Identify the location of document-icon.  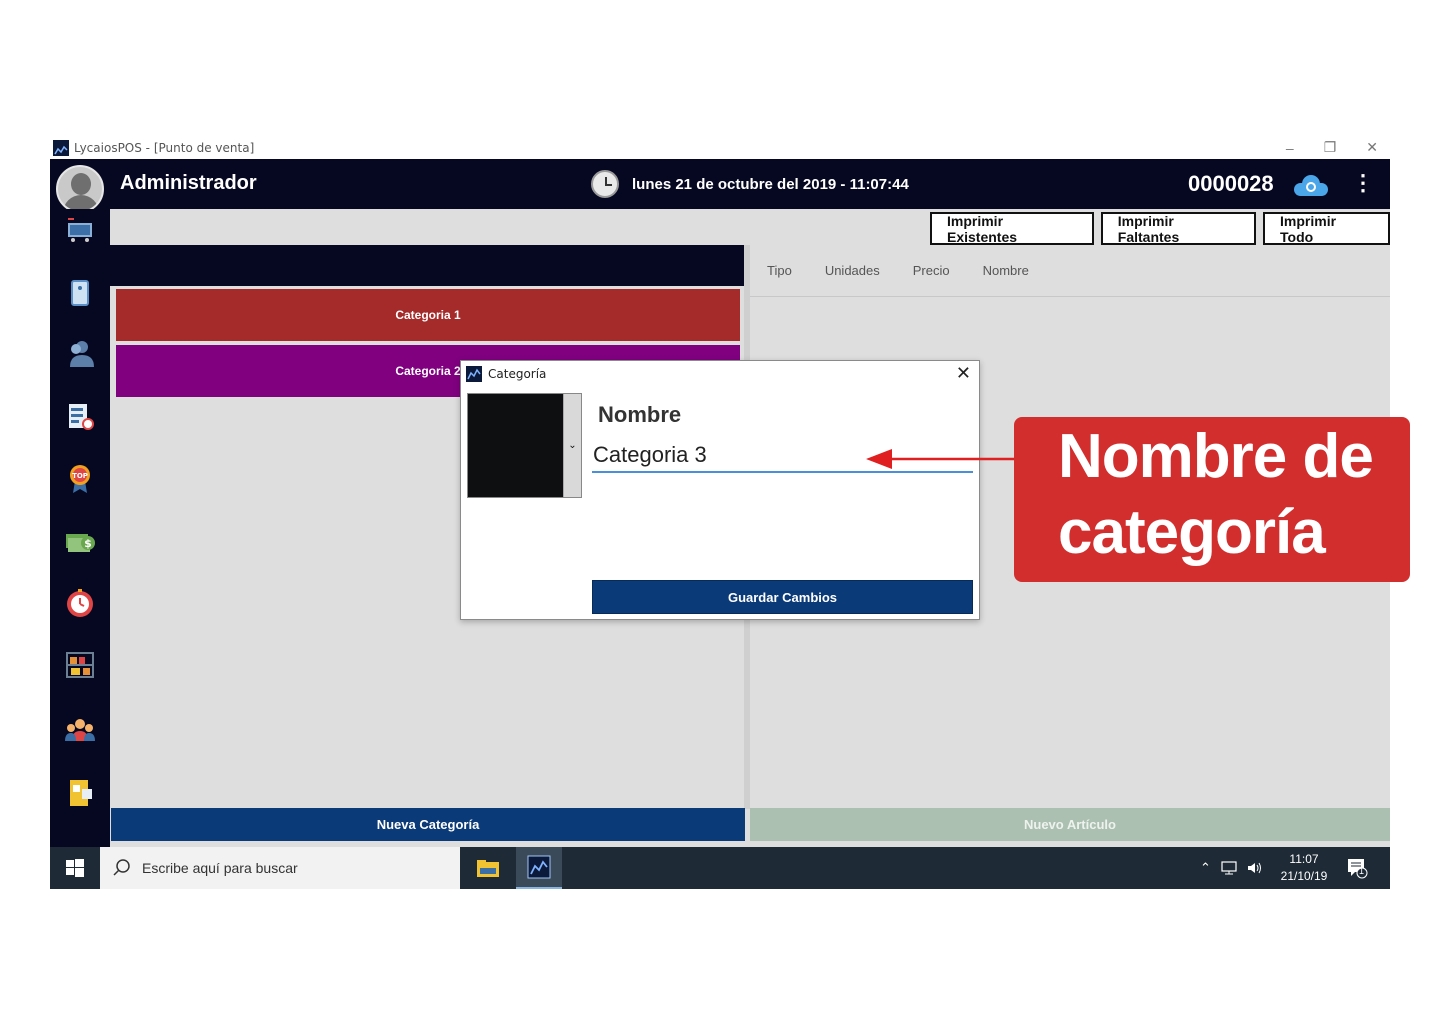
(80, 793).